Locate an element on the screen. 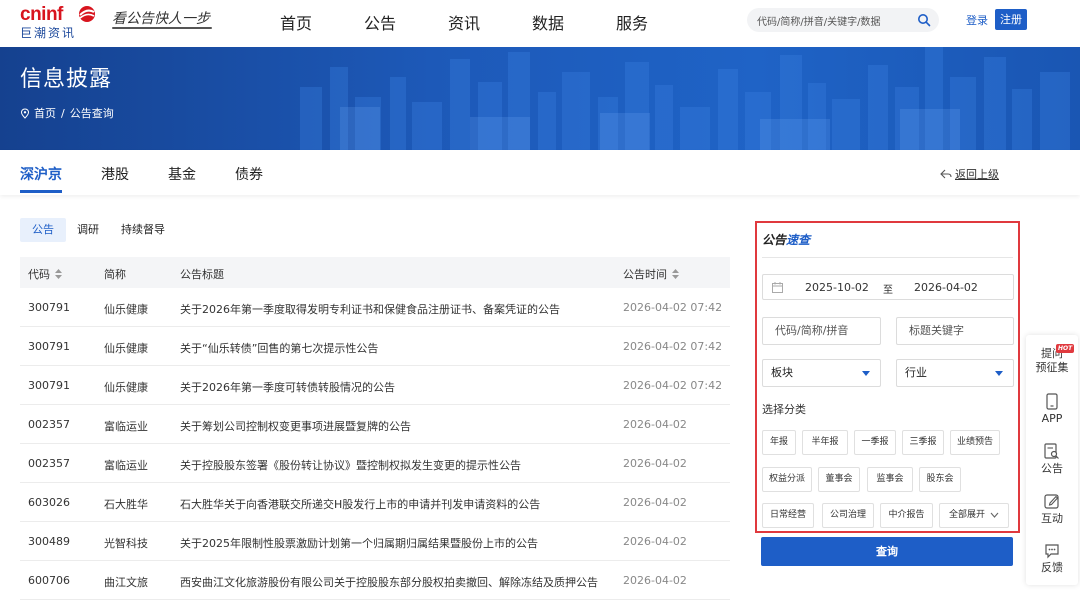 The width and height of the screenshot is (1080, 600). logo-swoosh-icon is located at coordinates (87, 14).